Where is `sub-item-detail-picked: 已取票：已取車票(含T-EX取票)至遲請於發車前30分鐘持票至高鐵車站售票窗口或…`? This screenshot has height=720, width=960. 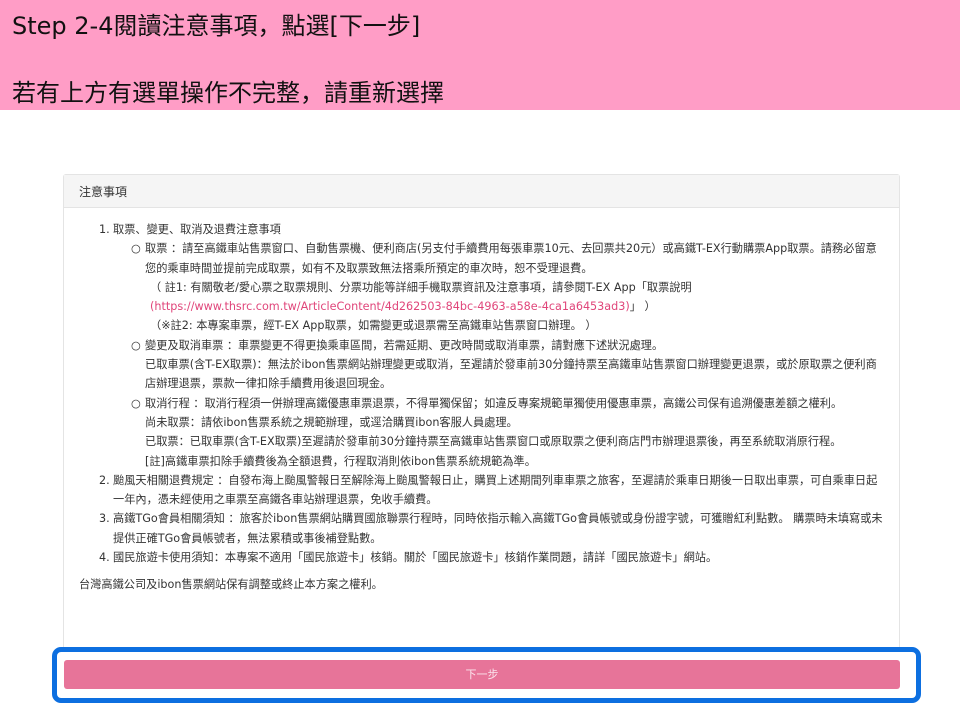
sub-item-detail-picked: 已取票：已取車票(含T-EX取票)至遲請於發車前30分鐘持票至高鐵車站售票窗口或… is located at coordinates (493, 442).